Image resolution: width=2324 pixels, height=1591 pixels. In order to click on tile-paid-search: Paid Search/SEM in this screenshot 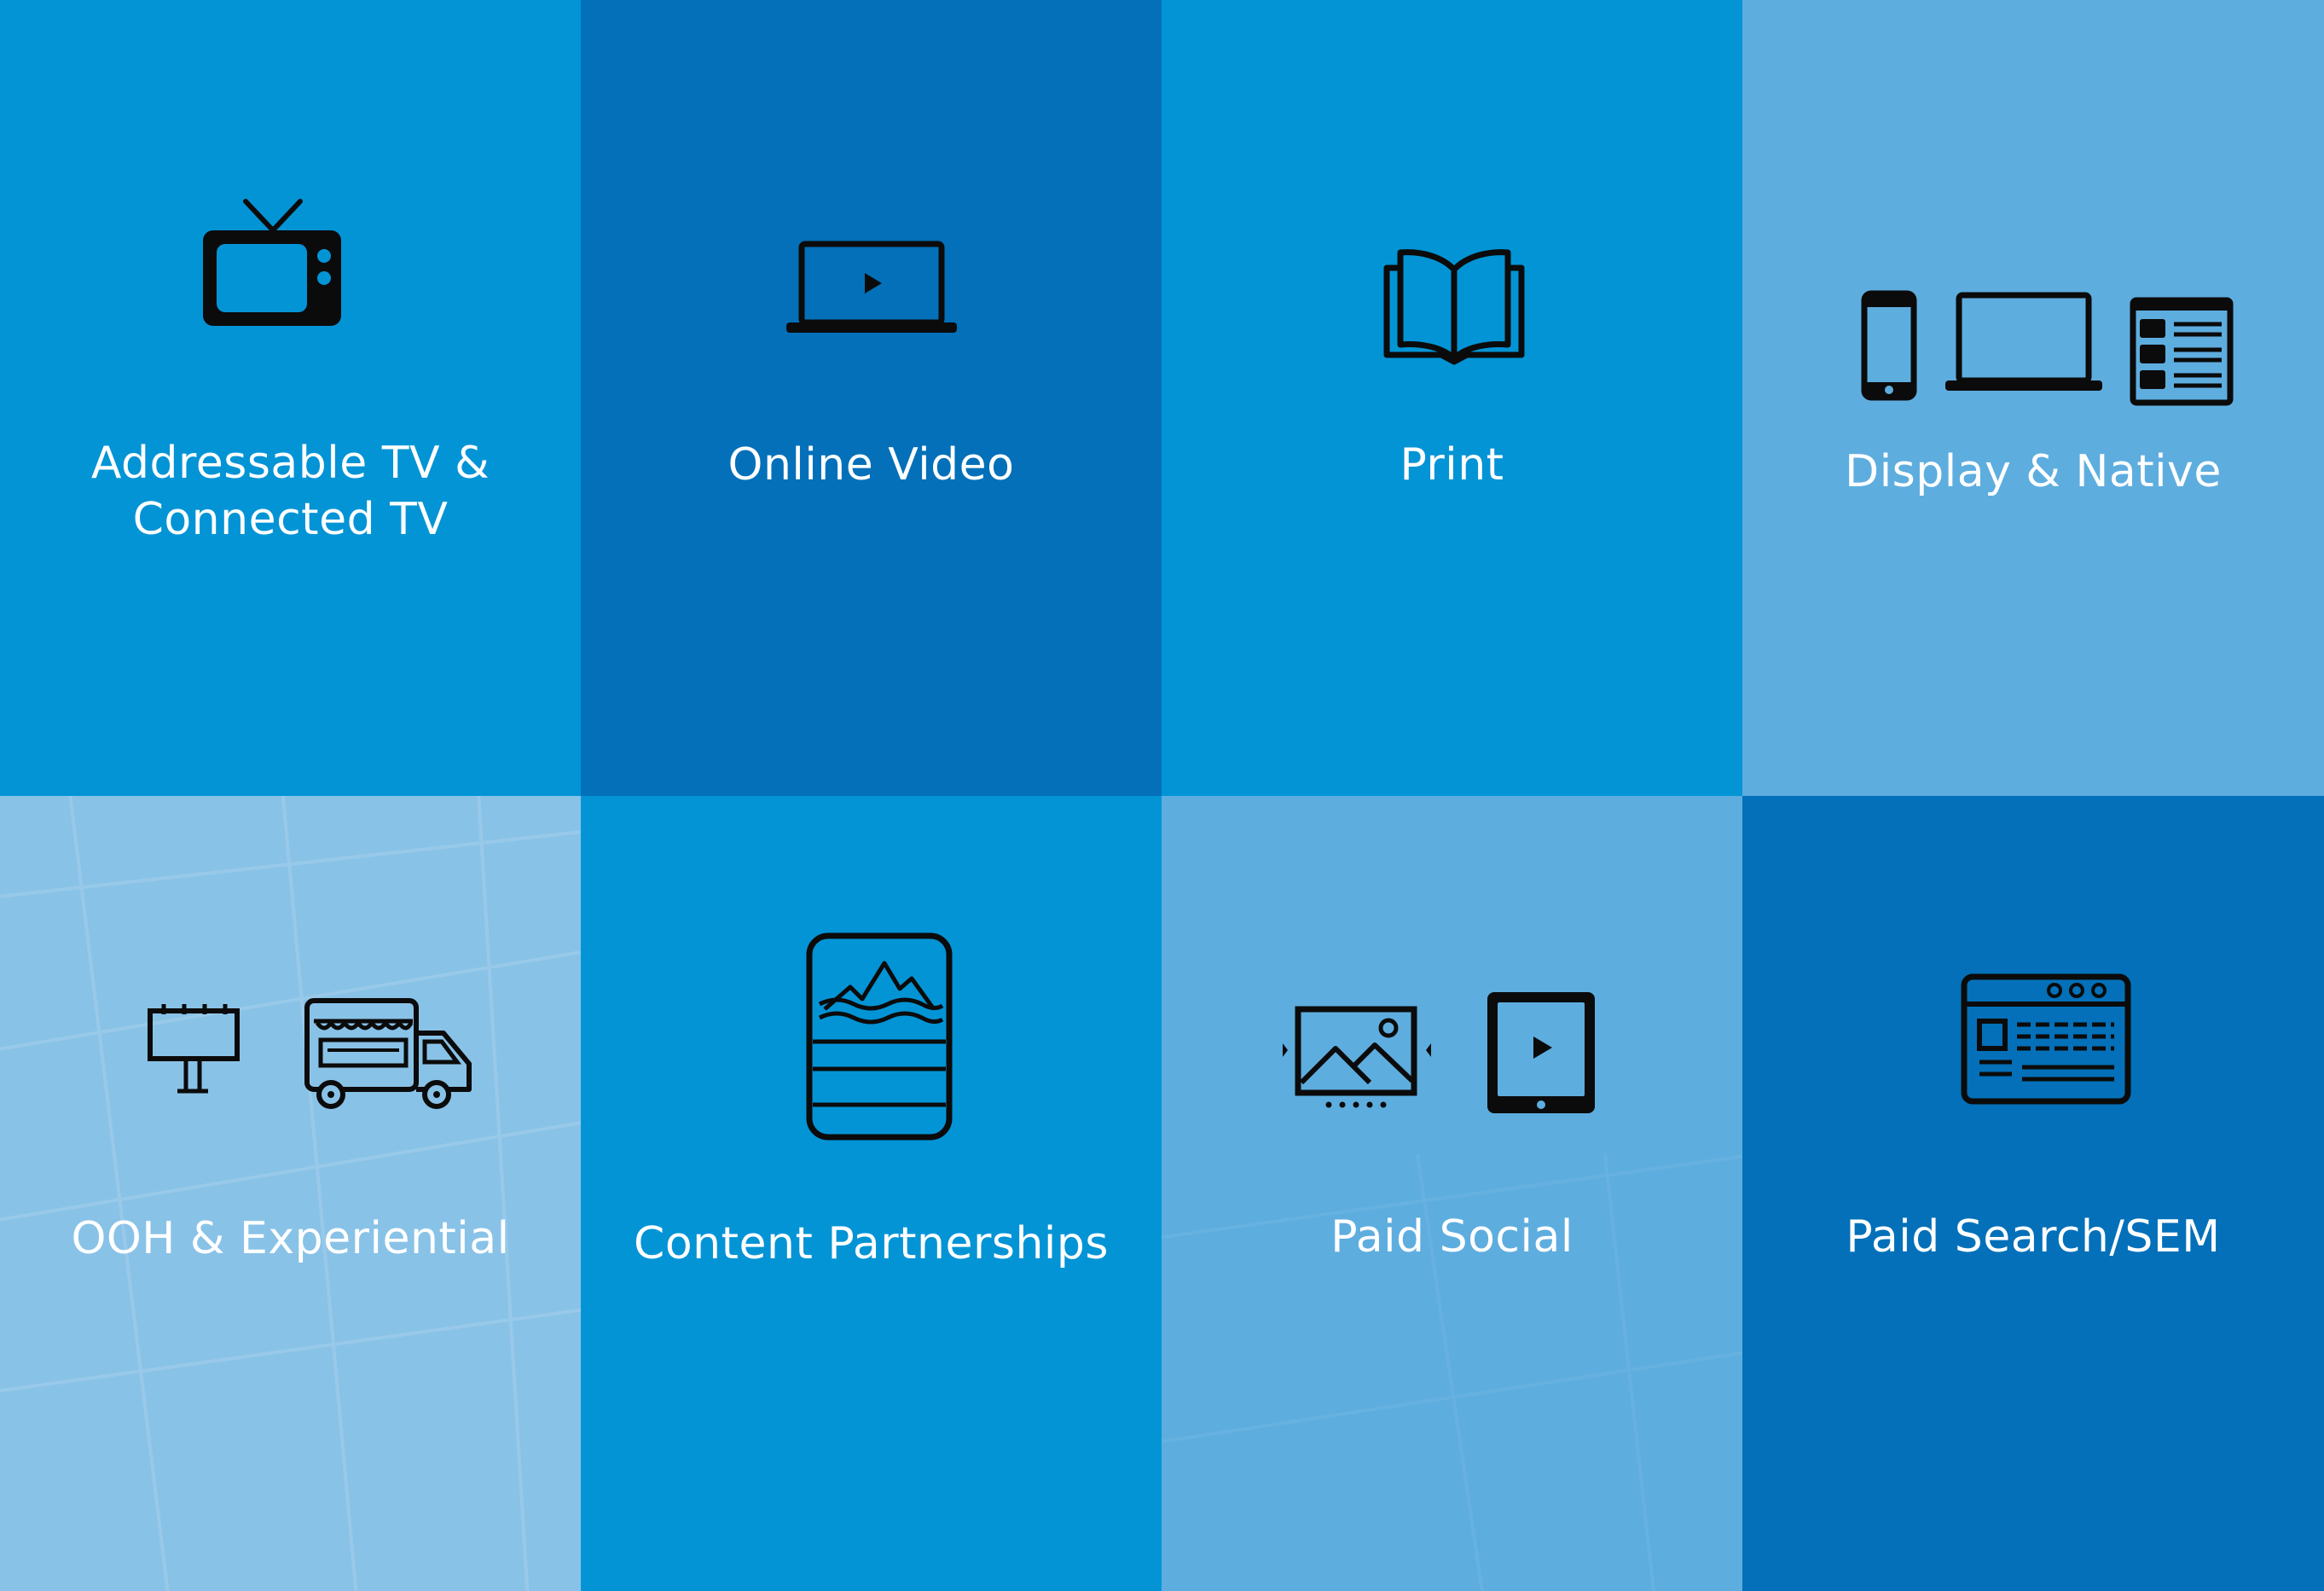, I will do `click(2033, 1193)`.